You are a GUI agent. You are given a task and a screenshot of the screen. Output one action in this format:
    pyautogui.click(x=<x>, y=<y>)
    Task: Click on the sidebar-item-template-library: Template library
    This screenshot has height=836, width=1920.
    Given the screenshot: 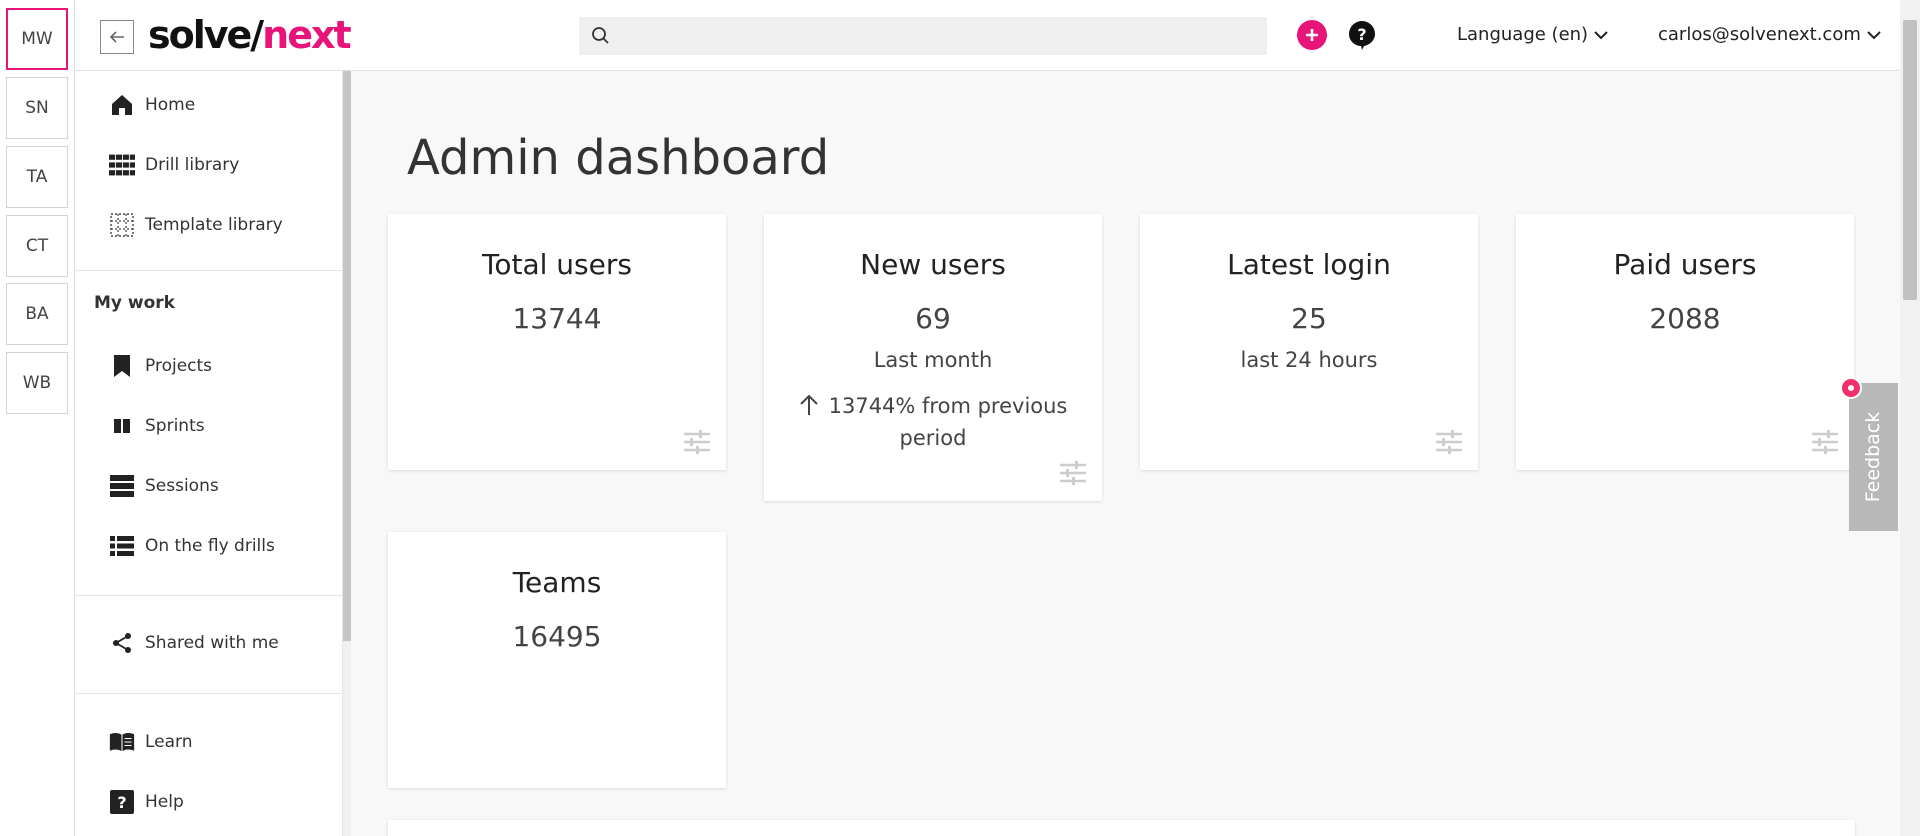 What is the action you would take?
    pyautogui.click(x=209, y=225)
    